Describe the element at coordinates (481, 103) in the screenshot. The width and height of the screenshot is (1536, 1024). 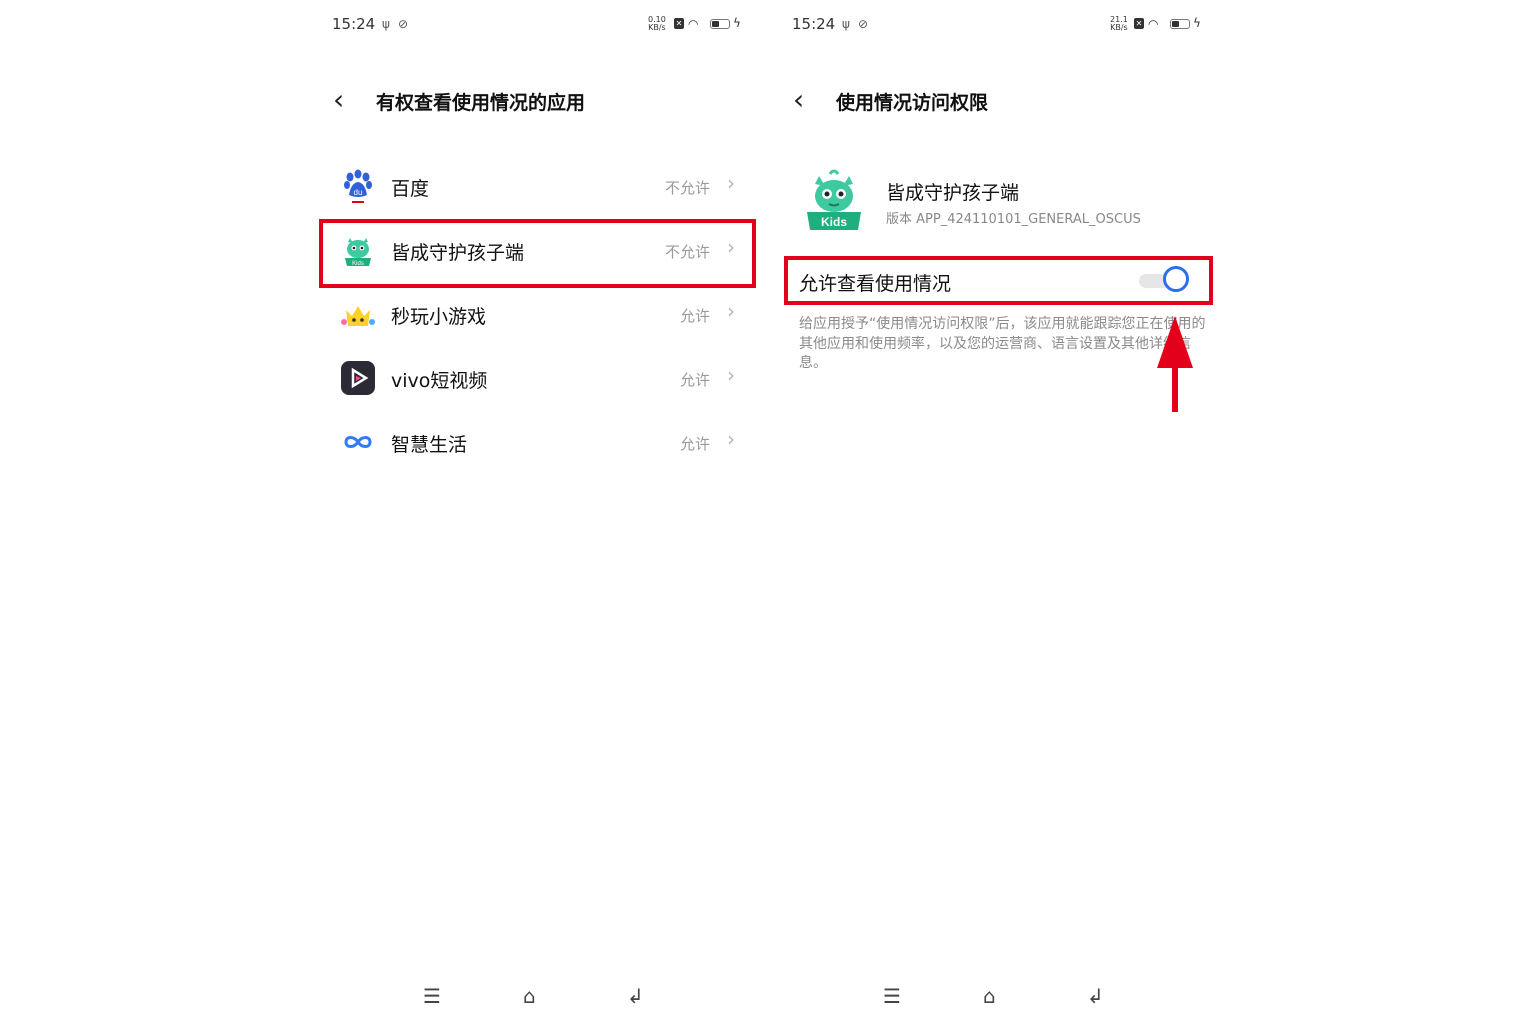
I see `page-title: 有权查看使用情况的应用` at that location.